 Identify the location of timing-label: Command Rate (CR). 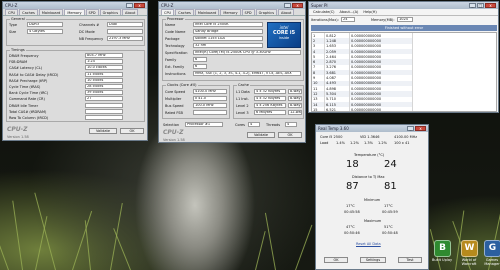
(27, 99).